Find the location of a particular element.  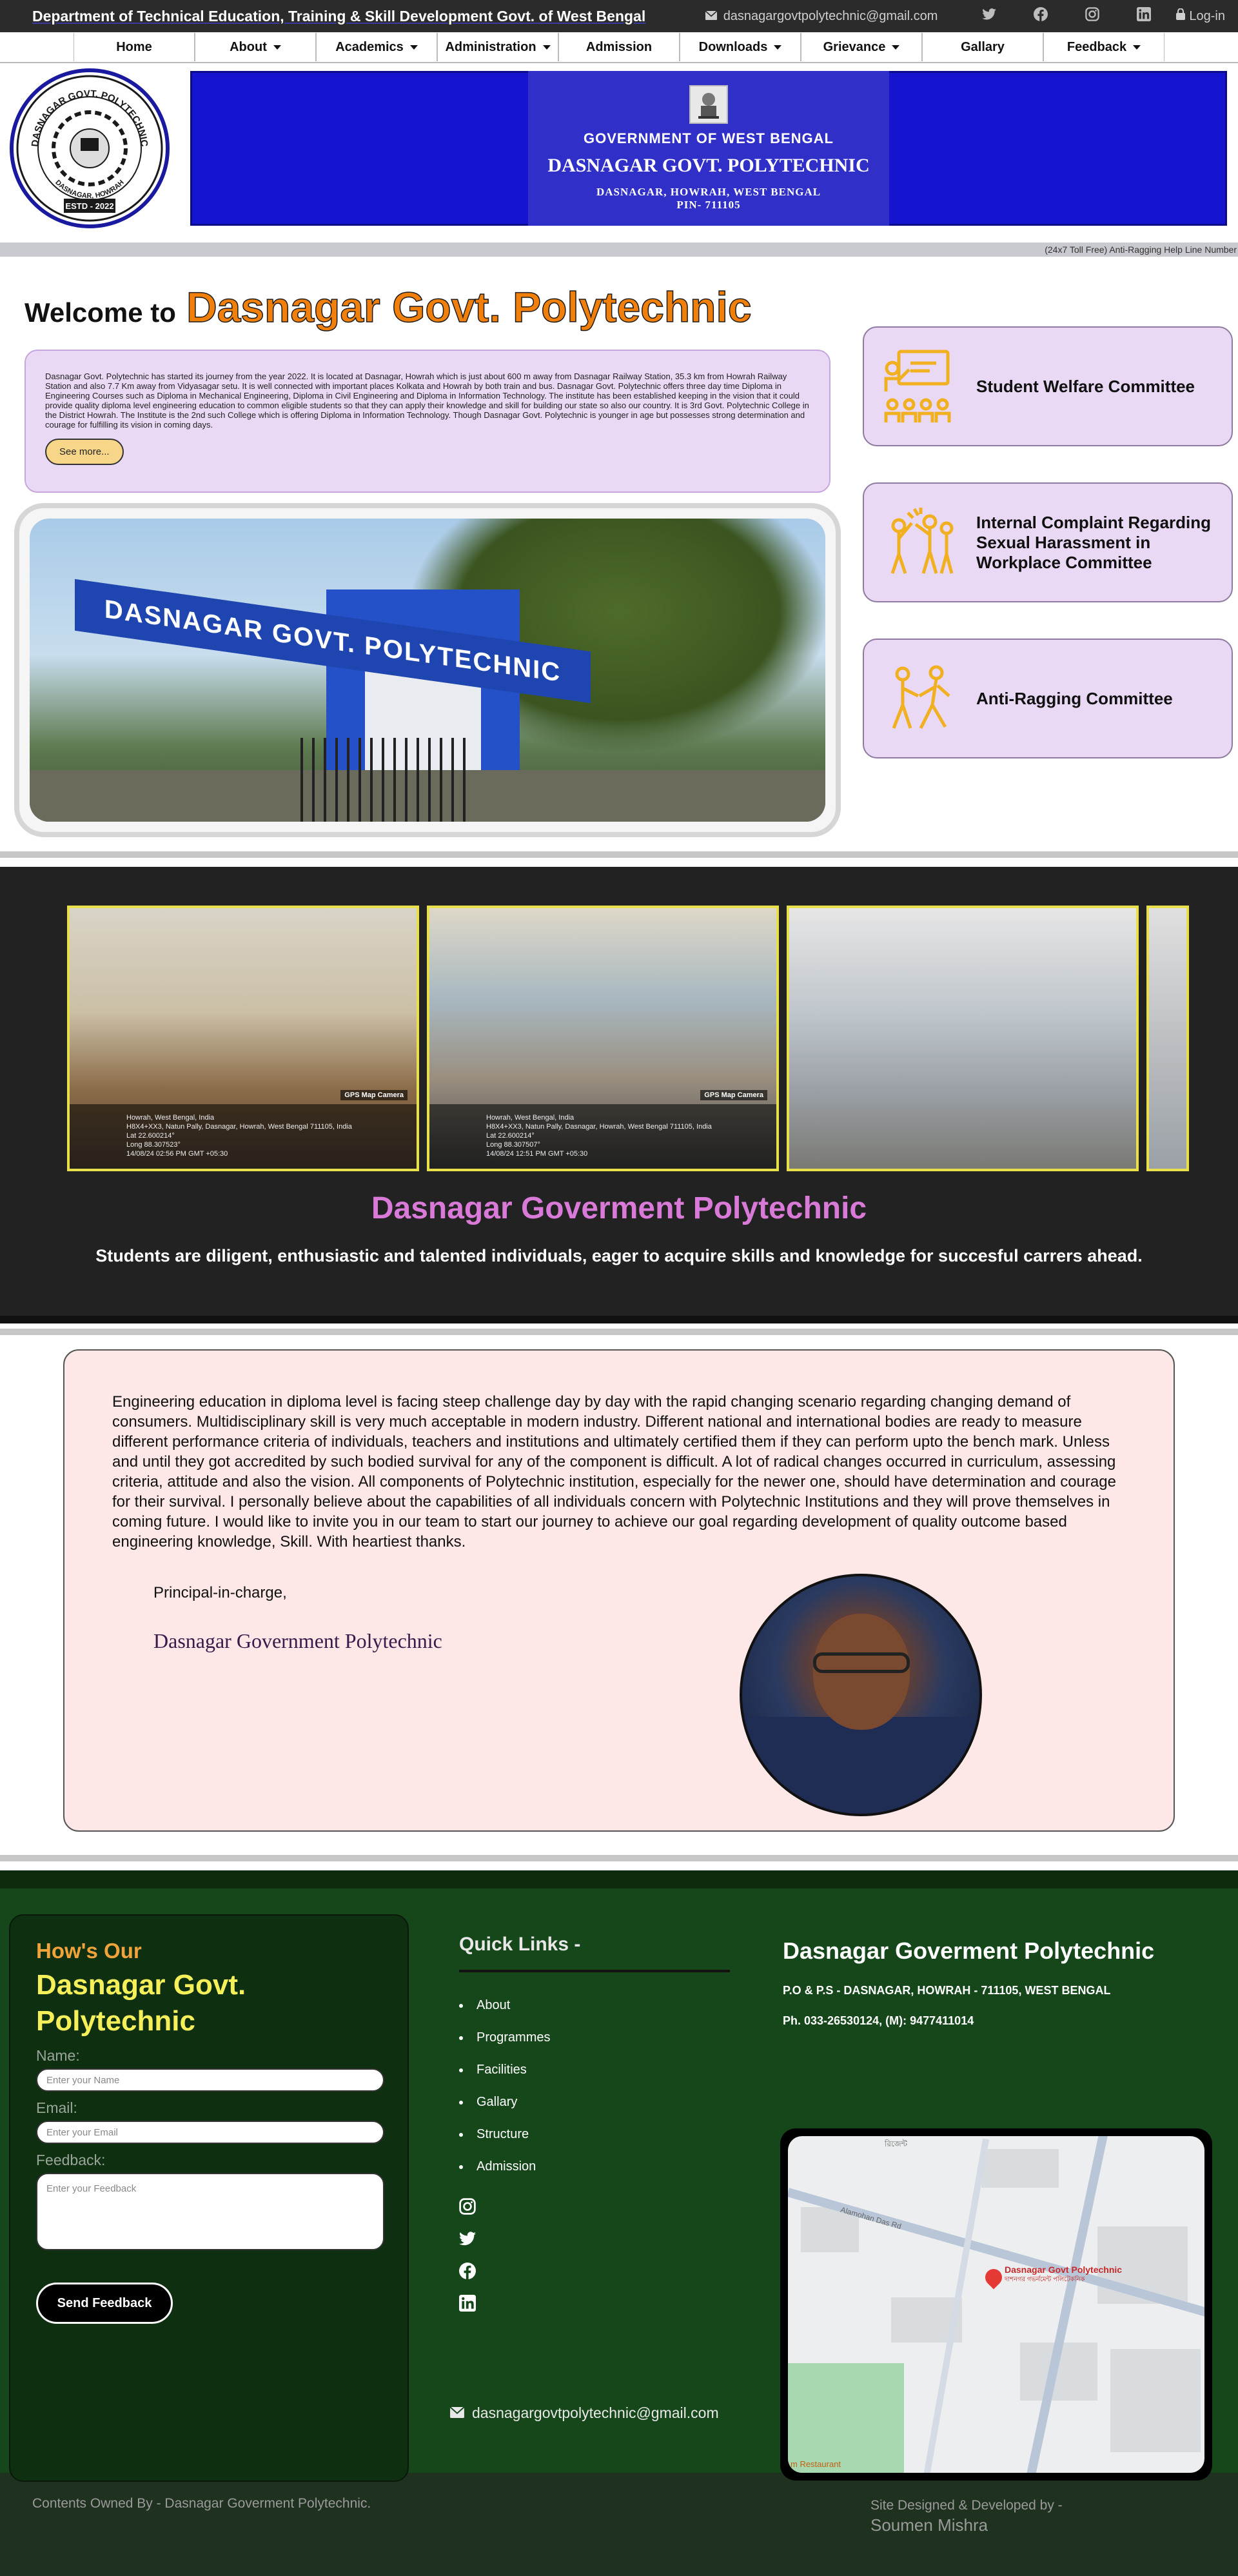

top-email-link: dasnagargovtpolytechnic@gmail.com is located at coordinates (821, 16).